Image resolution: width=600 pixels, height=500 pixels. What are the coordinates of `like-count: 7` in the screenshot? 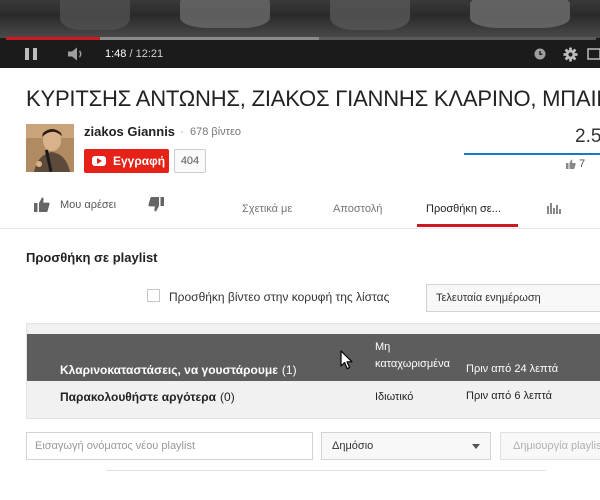 It's located at (575, 164).